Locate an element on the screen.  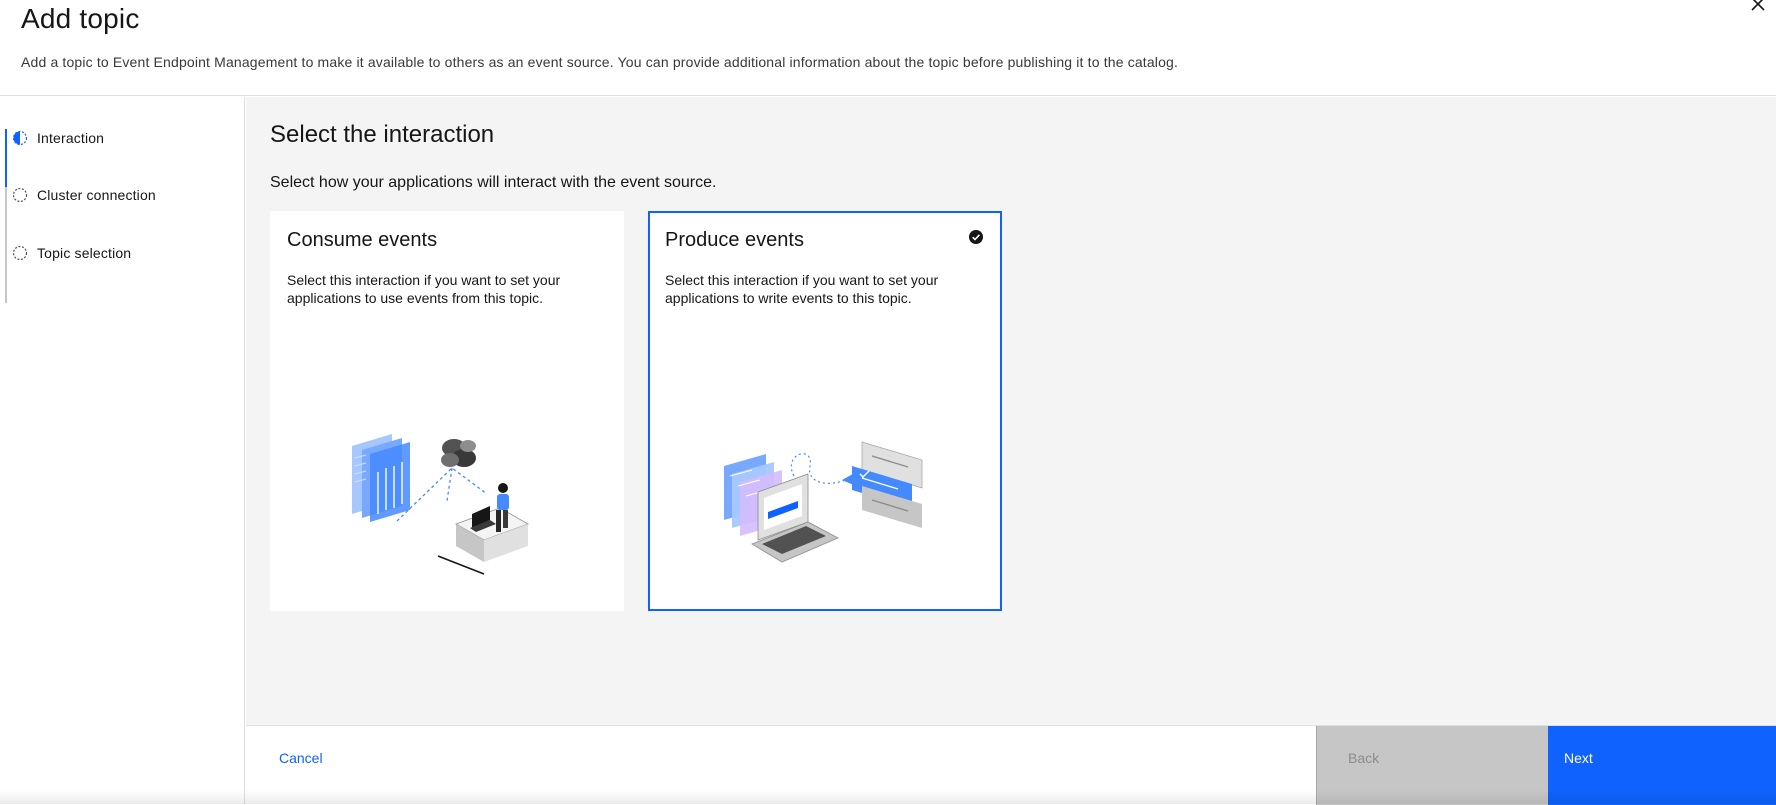
back-button: Back is located at coordinates (1432, 765).